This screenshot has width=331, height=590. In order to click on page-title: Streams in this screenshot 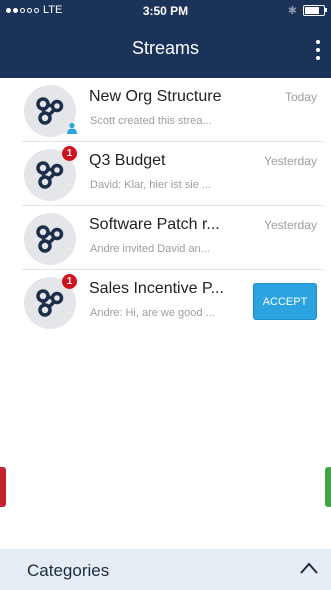, I will do `click(165, 48)`.